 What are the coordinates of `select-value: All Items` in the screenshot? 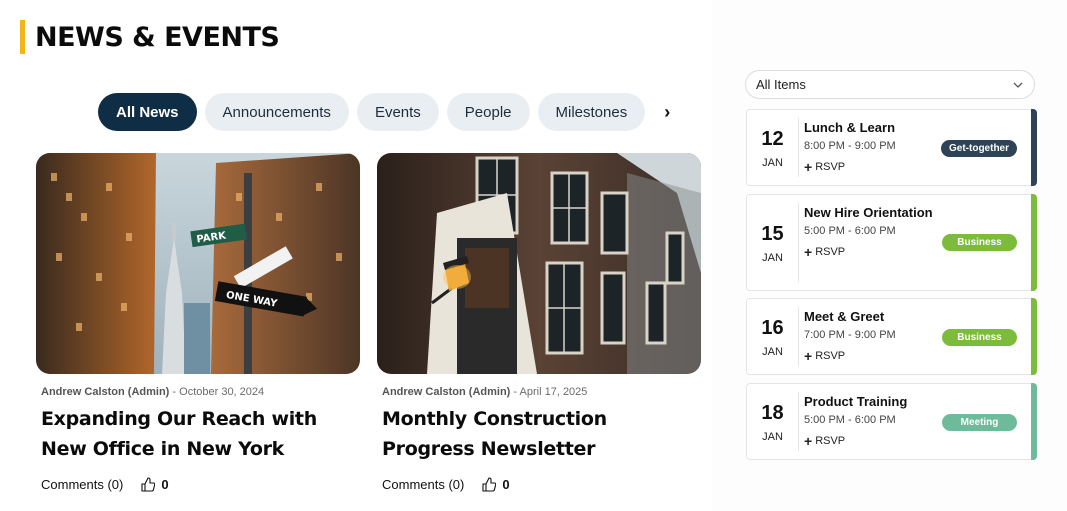 It's located at (781, 84).